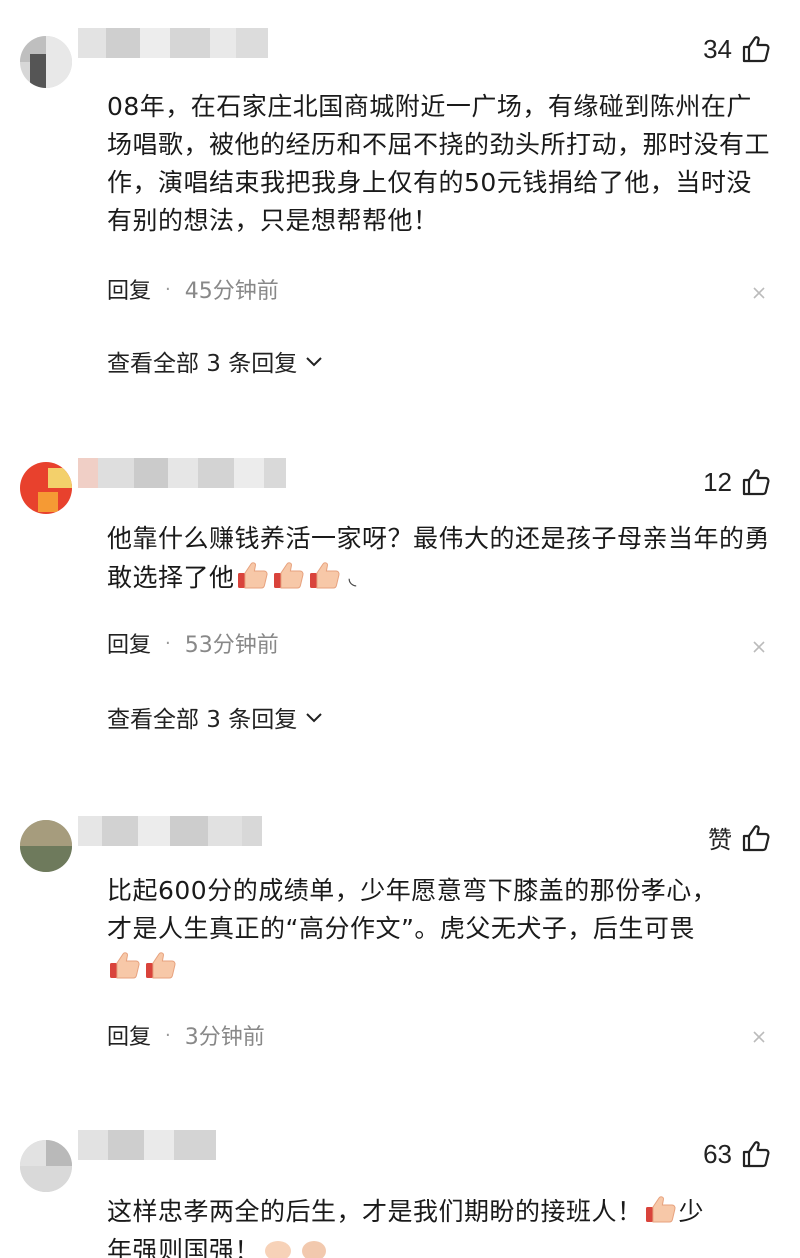  I want to click on comment-text: 这样忠孝两全的后生，才是我们期盼的接班人！ 少 年强则国强！, so click(439, 1225).